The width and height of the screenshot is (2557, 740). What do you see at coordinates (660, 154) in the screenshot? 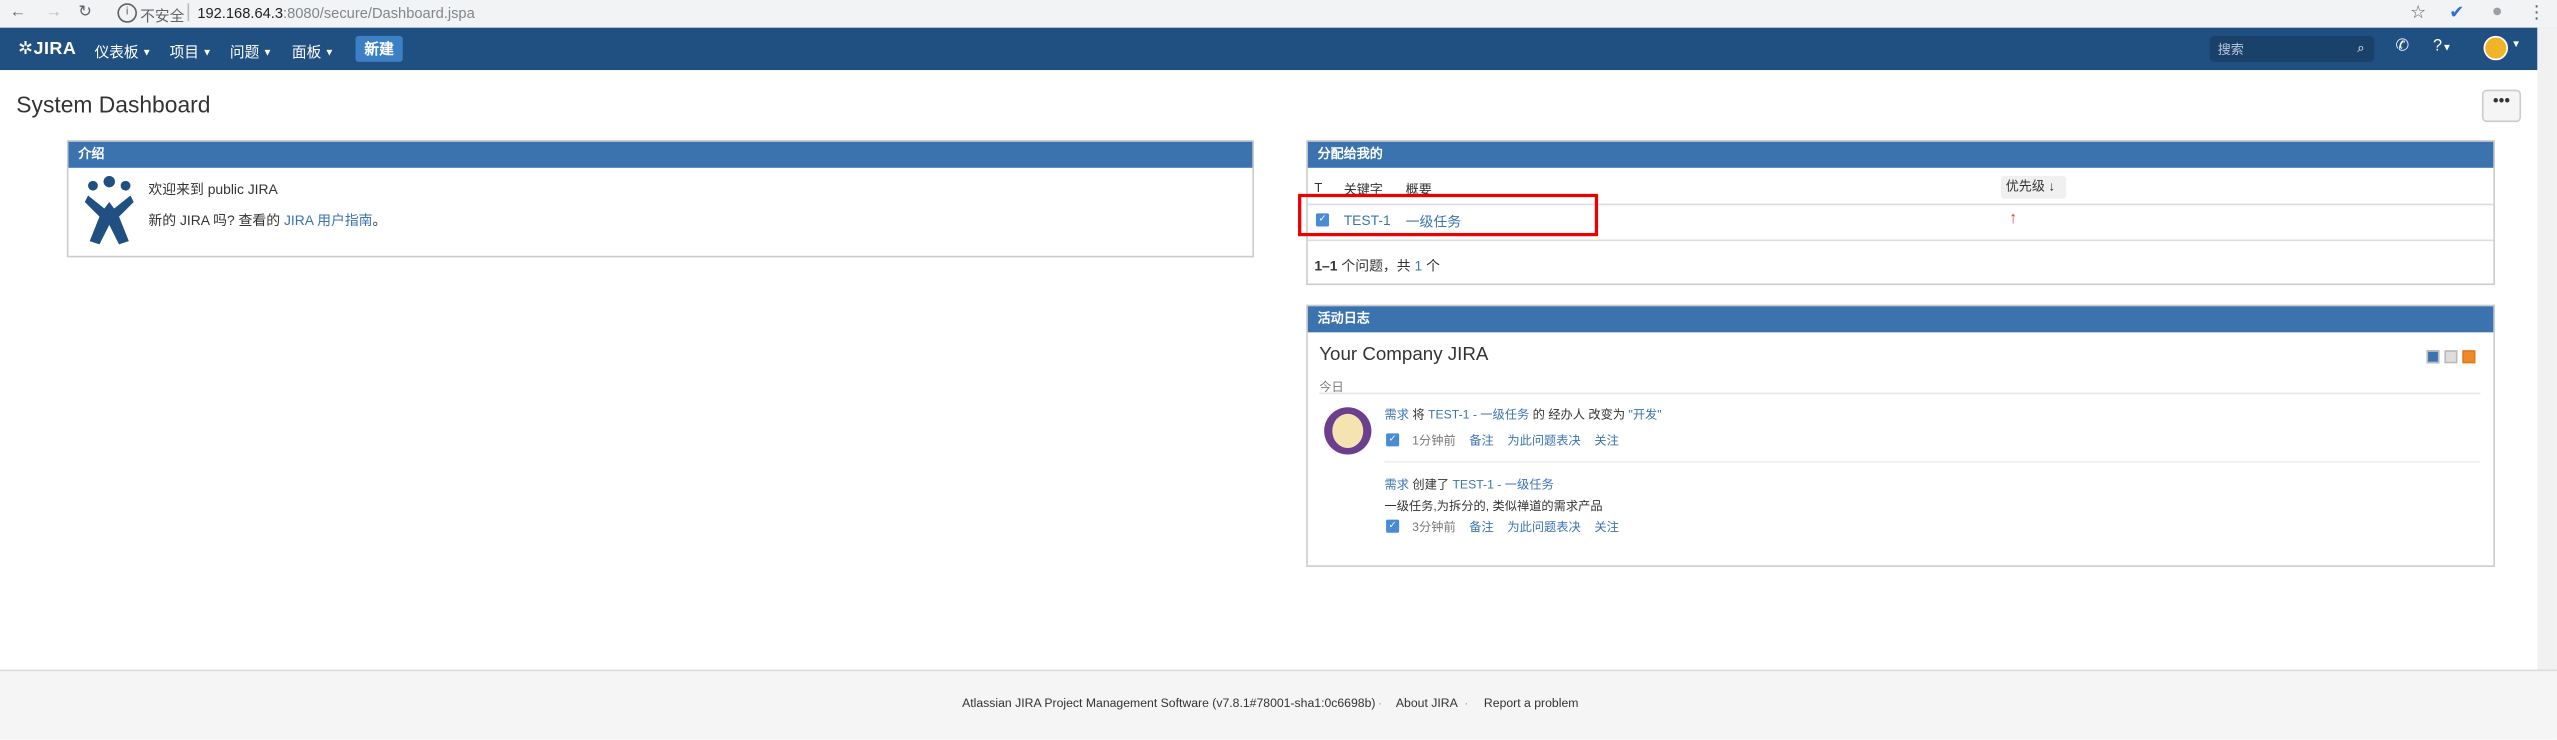
I see `intro-gadget-title: 介绍` at bounding box center [660, 154].